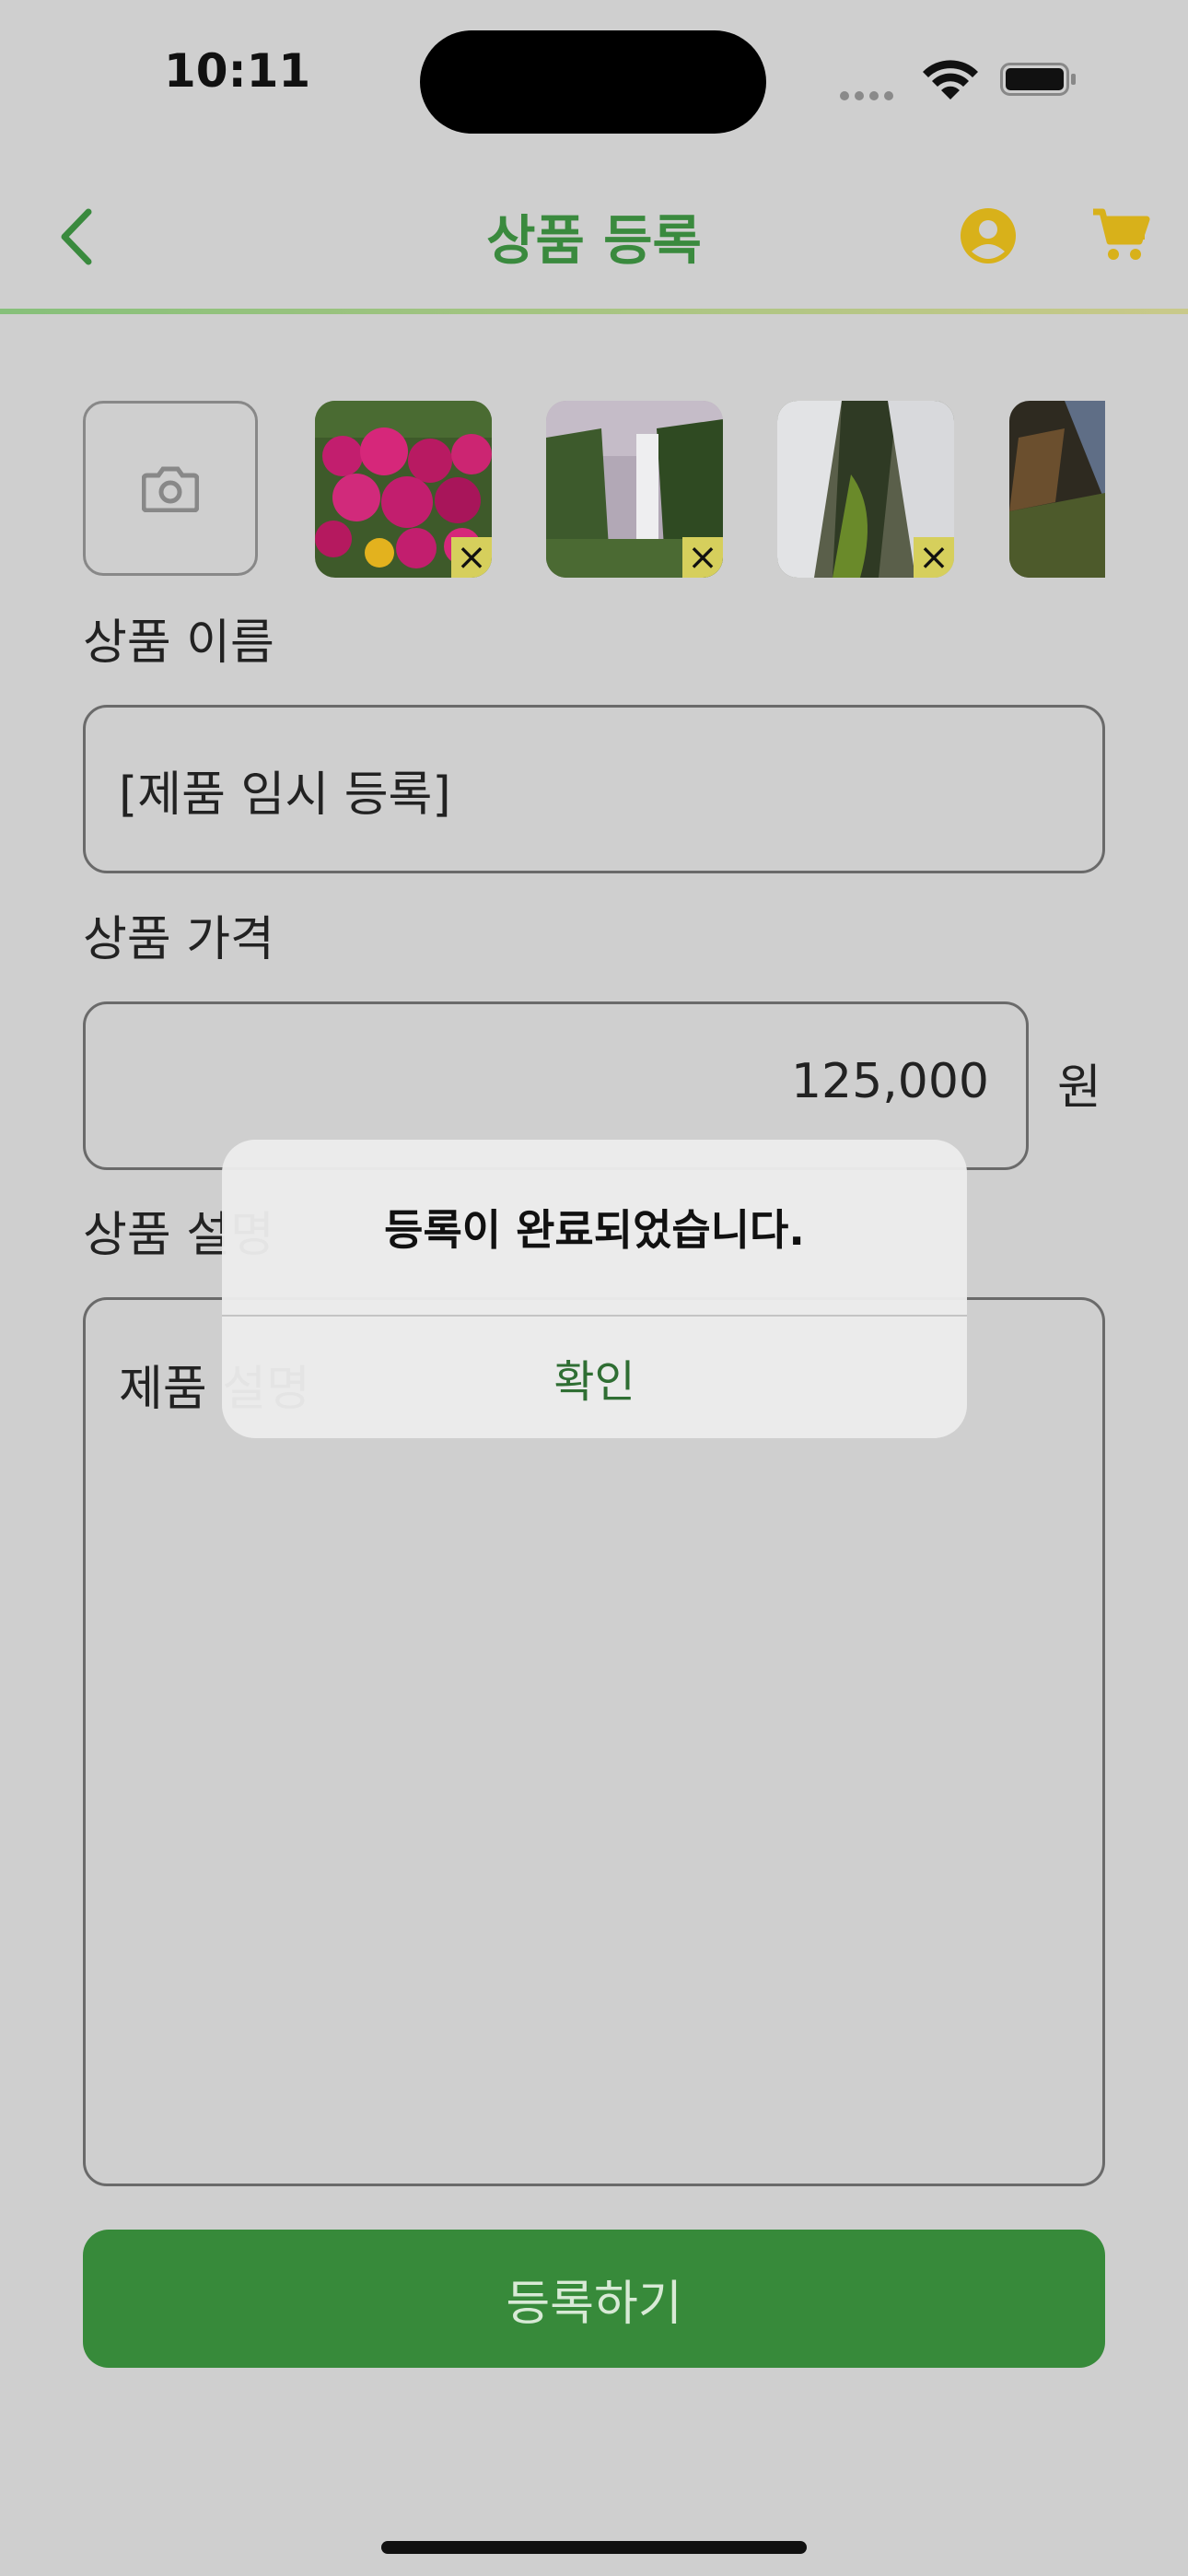 The image size is (1188, 2576). Describe the element at coordinates (869, 95) in the screenshot. I see `signal-icon` at that location.